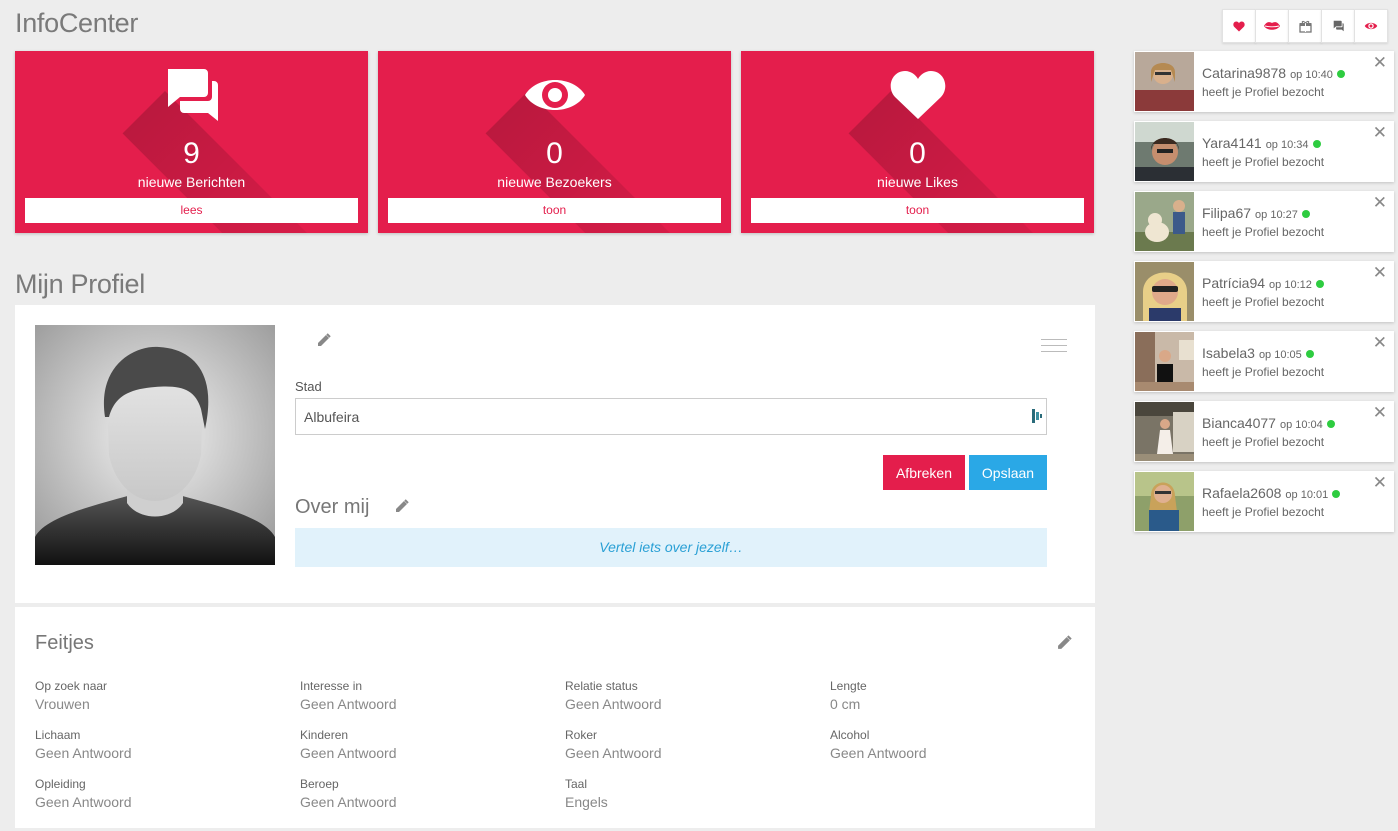 The image size is (1398, 831). What do you see at coordinates (1226, 213) in the screenshot?
I see `visitor-name: Filipa67` at bounding box center [1226, 213].